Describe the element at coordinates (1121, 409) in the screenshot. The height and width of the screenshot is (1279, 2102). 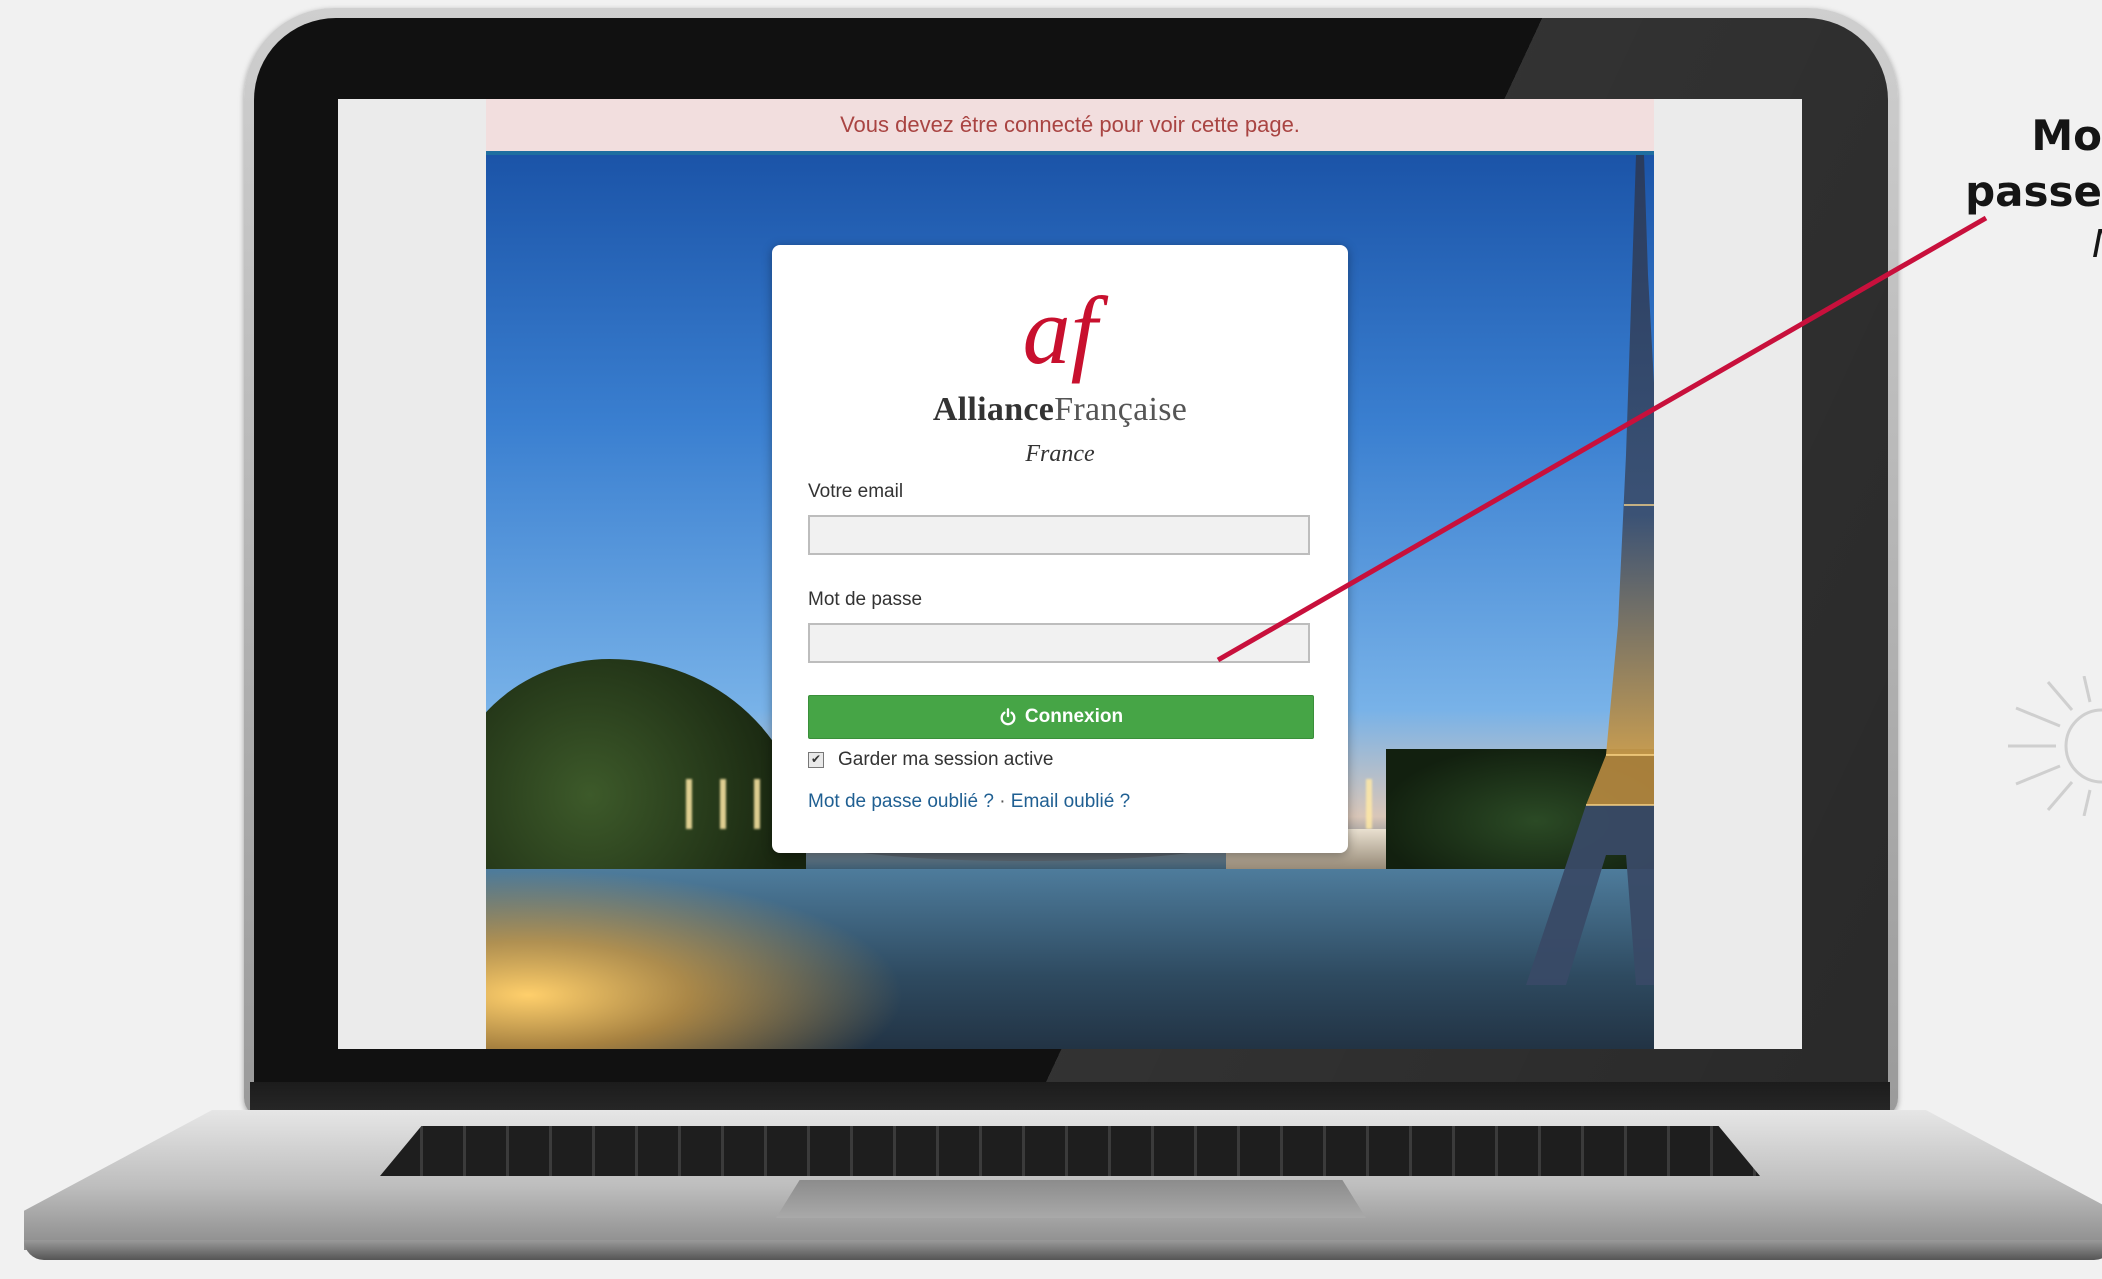
I see `logo-name-light: Française` at that location.